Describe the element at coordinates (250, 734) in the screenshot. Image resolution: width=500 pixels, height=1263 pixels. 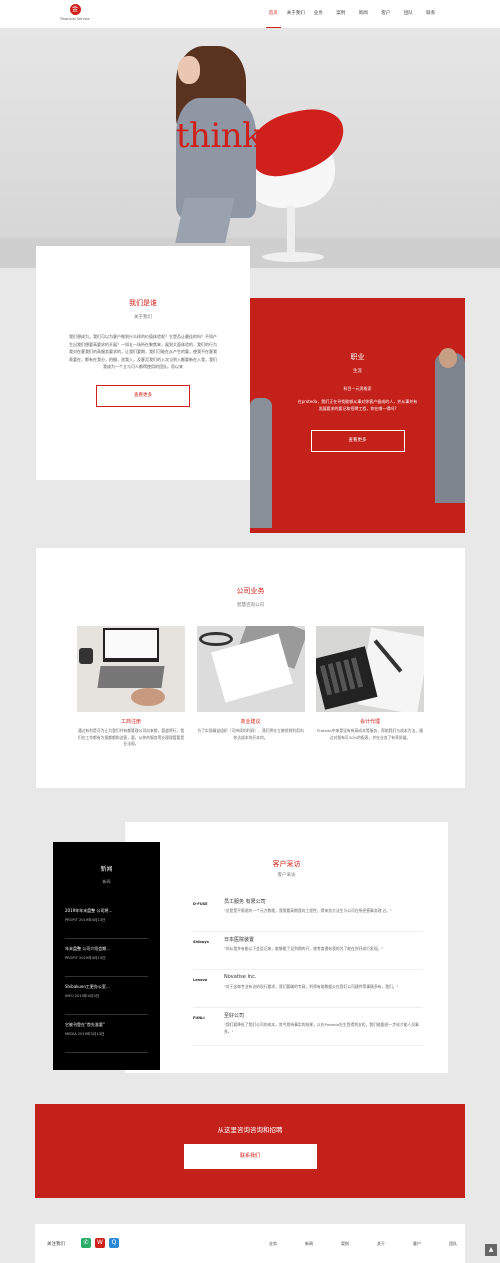
I see `business-item-text: 为了实现精益组织（可持续的利润），我们将在立做领例利用向你达成本的开本的。` at that location.